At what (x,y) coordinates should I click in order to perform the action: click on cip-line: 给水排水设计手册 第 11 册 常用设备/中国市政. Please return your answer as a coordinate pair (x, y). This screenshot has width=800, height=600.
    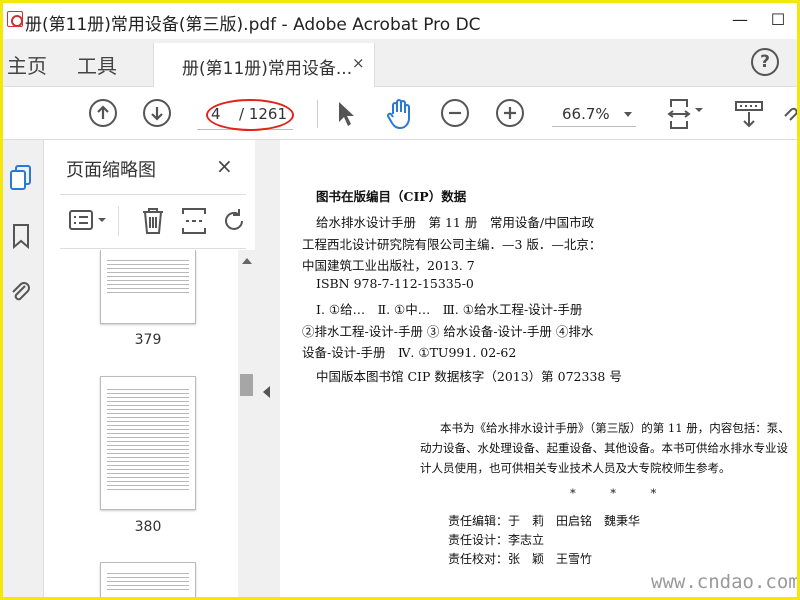
    Looking at the image, I should click on (455, 222).